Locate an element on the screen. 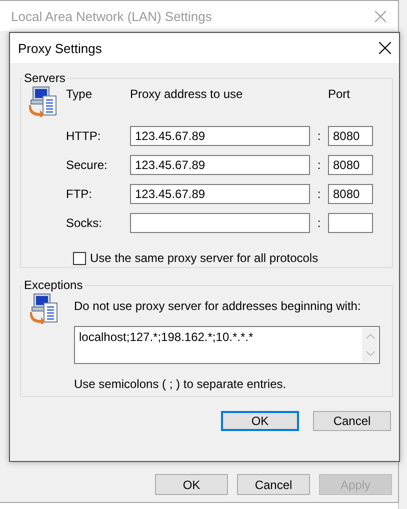 The image size is (407, 509). hint-text: Use semicolons ( ; ) to separate entries. is located at coordinates (181, 384).